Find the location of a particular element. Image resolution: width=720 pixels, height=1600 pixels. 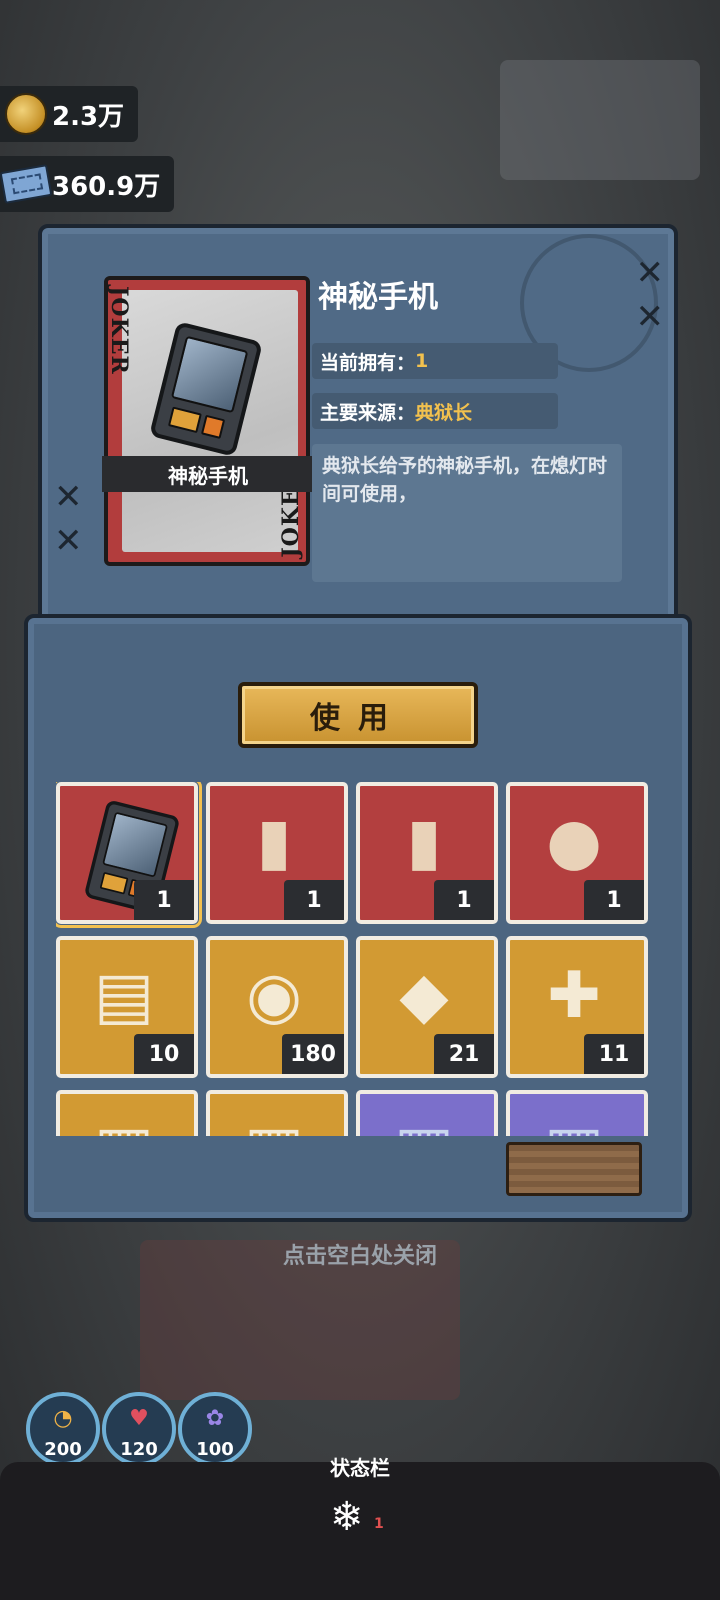

owned-label: 当前拥有： is located at coordinates (368, 362).